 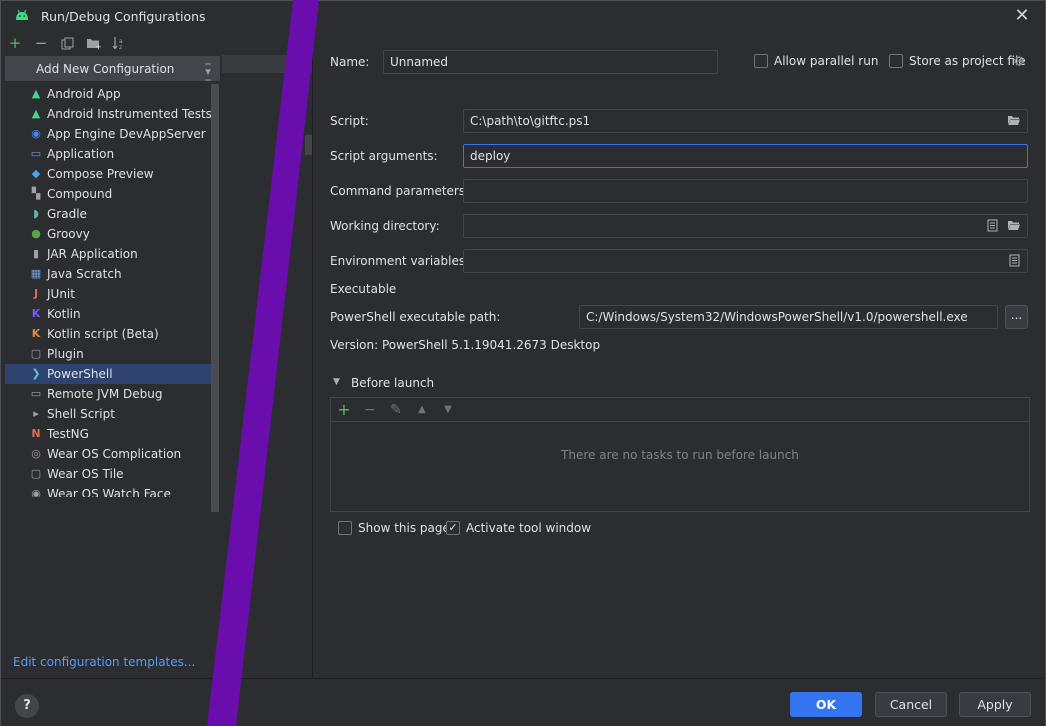 I want to click on config-type-item: K Kotlin script (Beta), so click(x=112, y=334).